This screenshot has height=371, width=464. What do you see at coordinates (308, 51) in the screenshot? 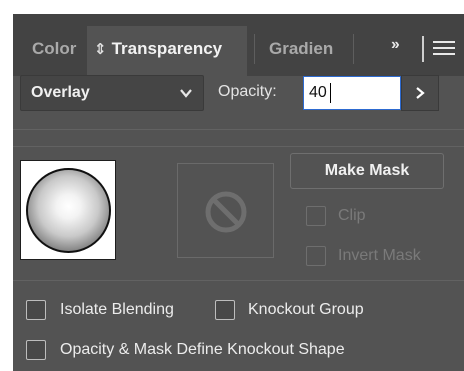
I see `tab-gradient: Gradien` at bounding box center [308, 51].